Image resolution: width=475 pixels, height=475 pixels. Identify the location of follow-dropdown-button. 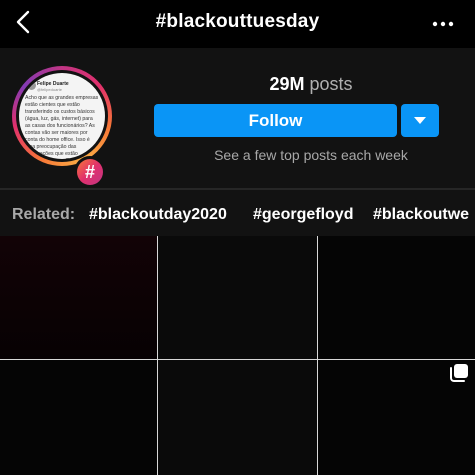
(420, 120).